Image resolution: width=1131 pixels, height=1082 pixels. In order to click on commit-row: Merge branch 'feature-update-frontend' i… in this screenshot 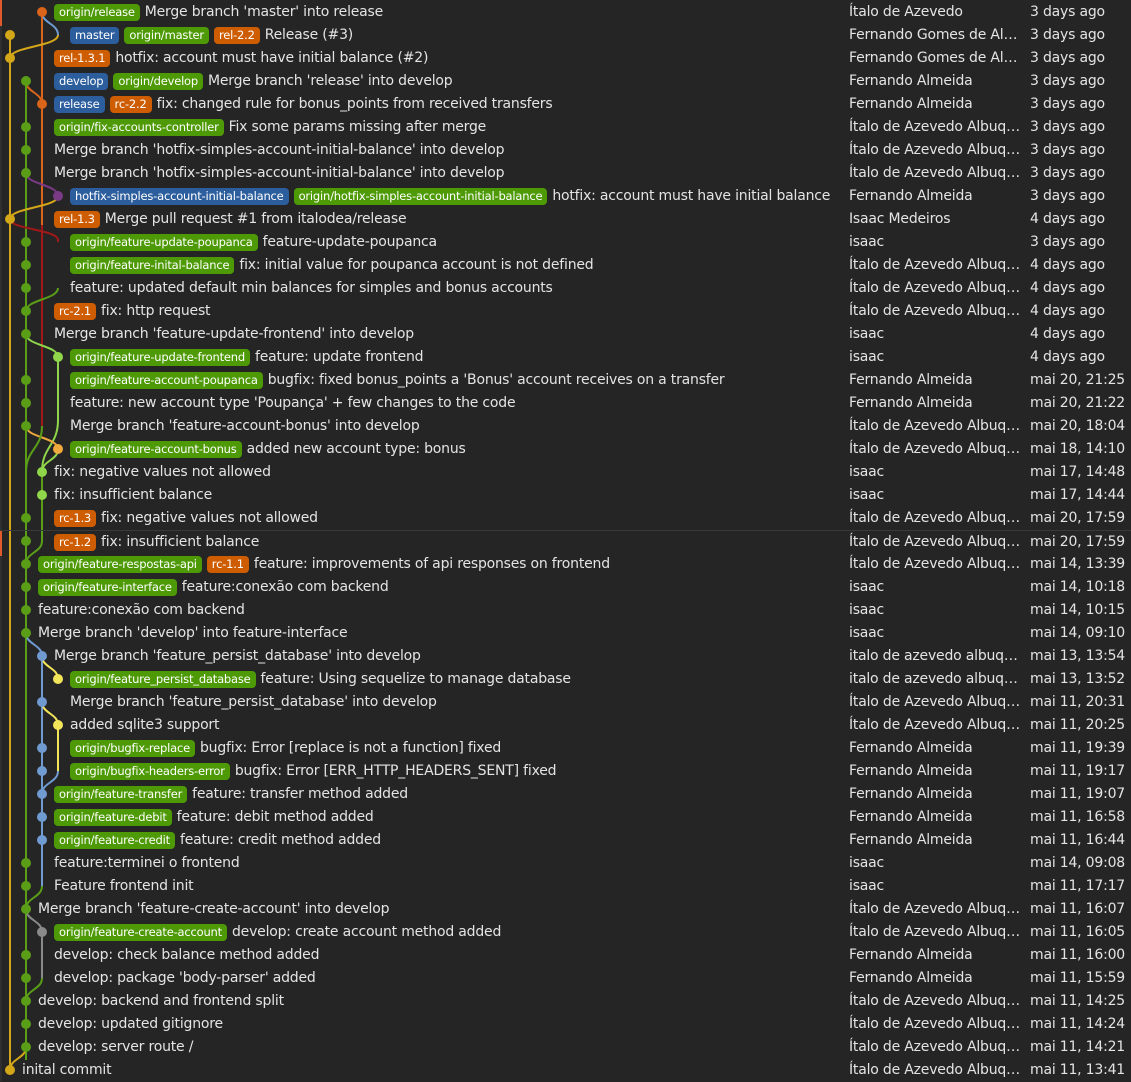, I will do `click(565, 334)`.